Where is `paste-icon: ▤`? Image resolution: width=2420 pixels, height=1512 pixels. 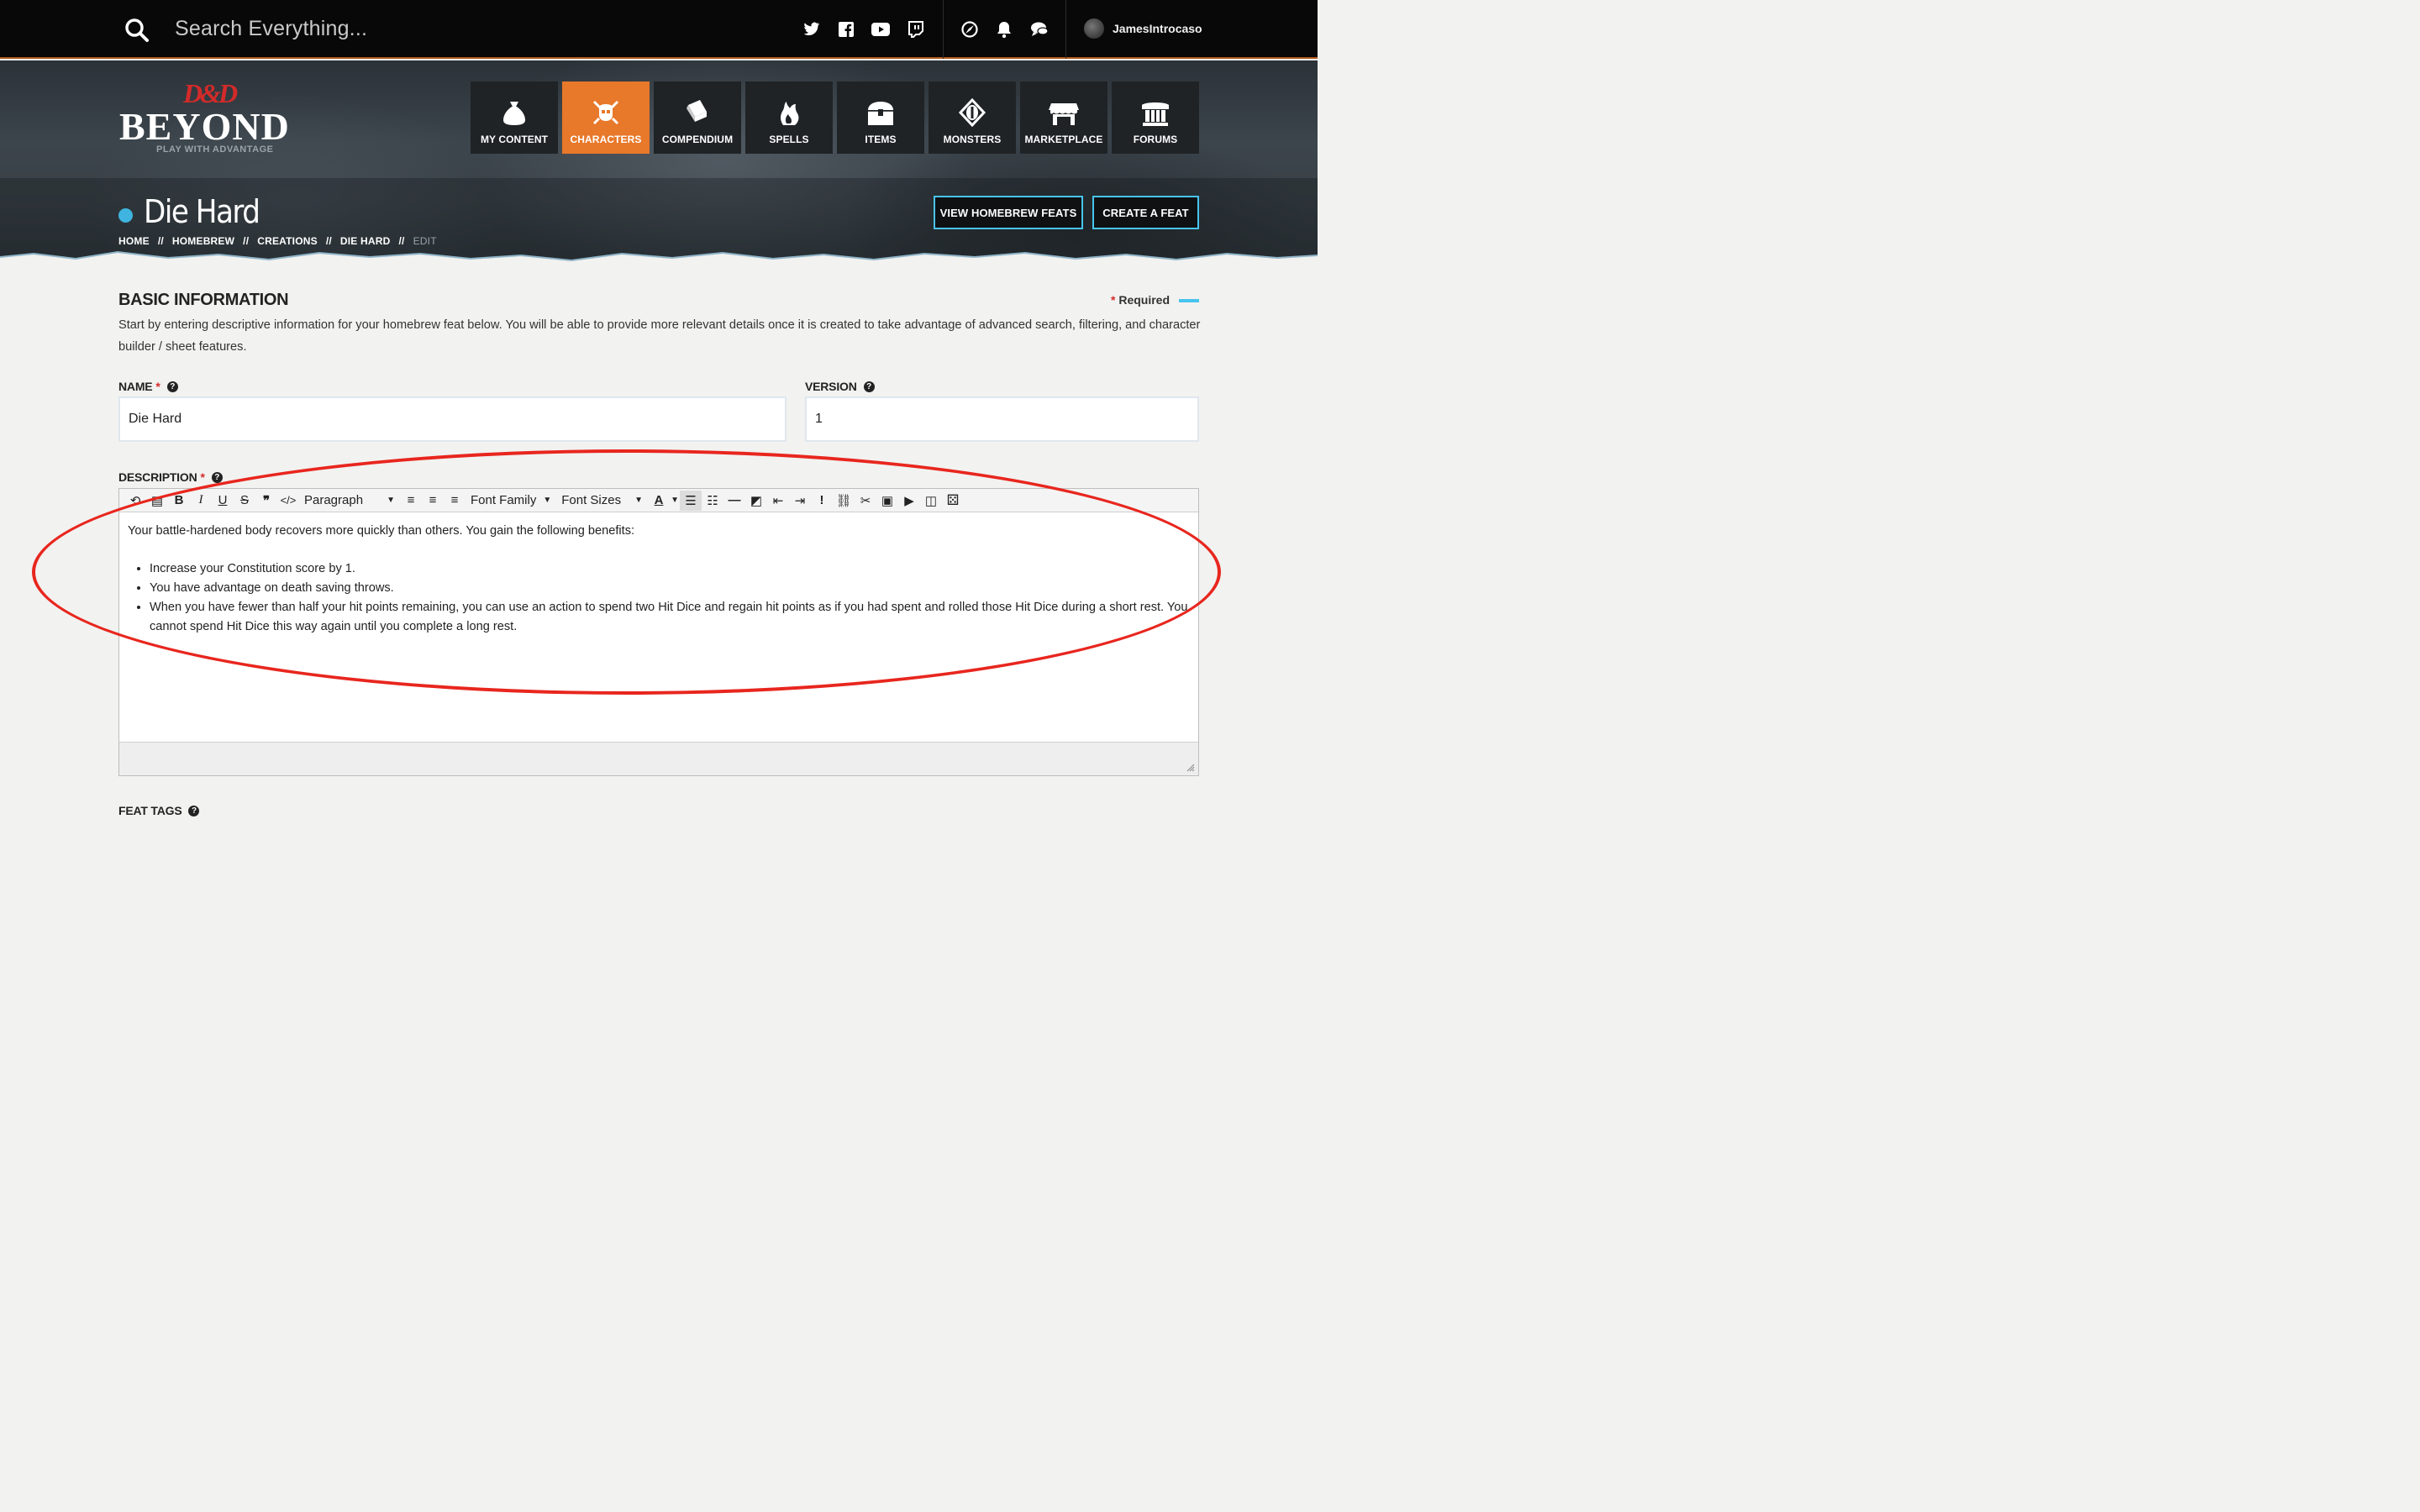 paste-icon: ▤ is located at coordinates (157, 501).